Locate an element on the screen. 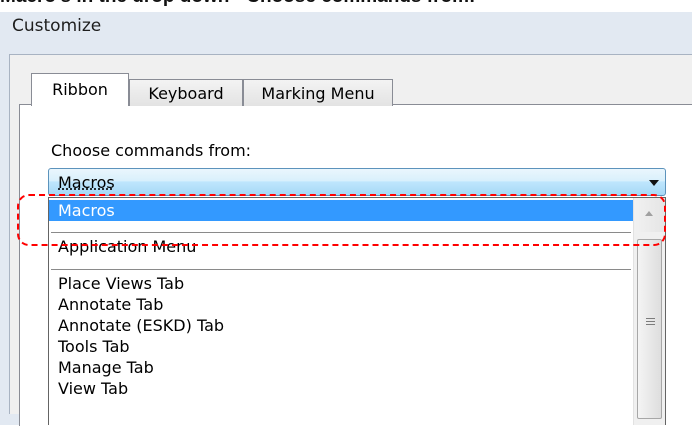  list-item-application-menu: Application Menu is located at coordinates (341, 246).